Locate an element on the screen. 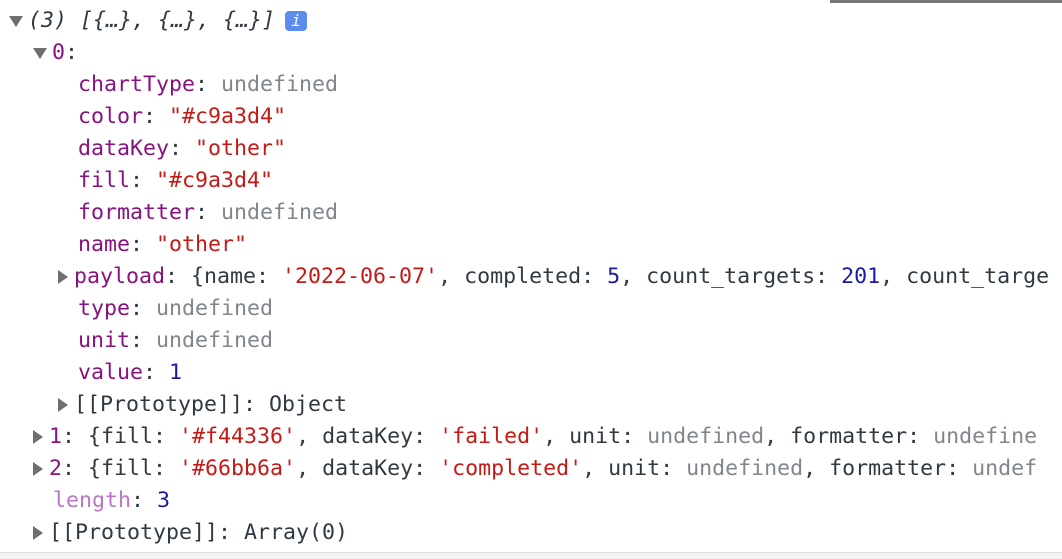  property-row: chartType: undefined is located at coordinates (570, 85).